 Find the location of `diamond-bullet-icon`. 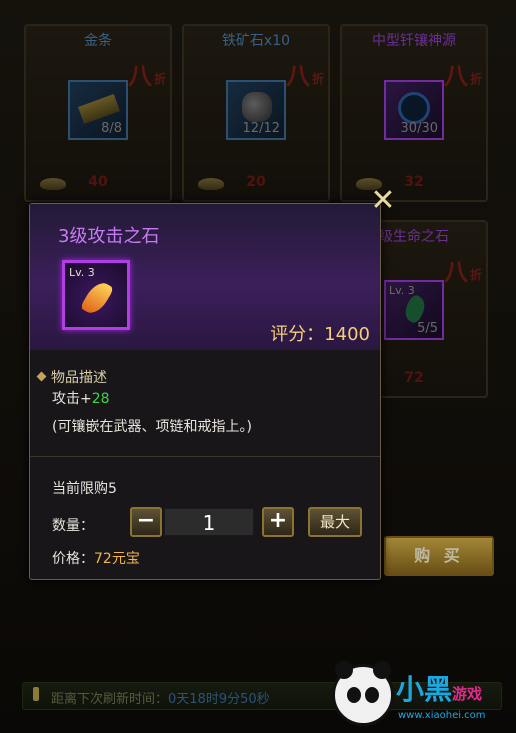

diamond-bullet-icon is located at coordinates (41, 376).